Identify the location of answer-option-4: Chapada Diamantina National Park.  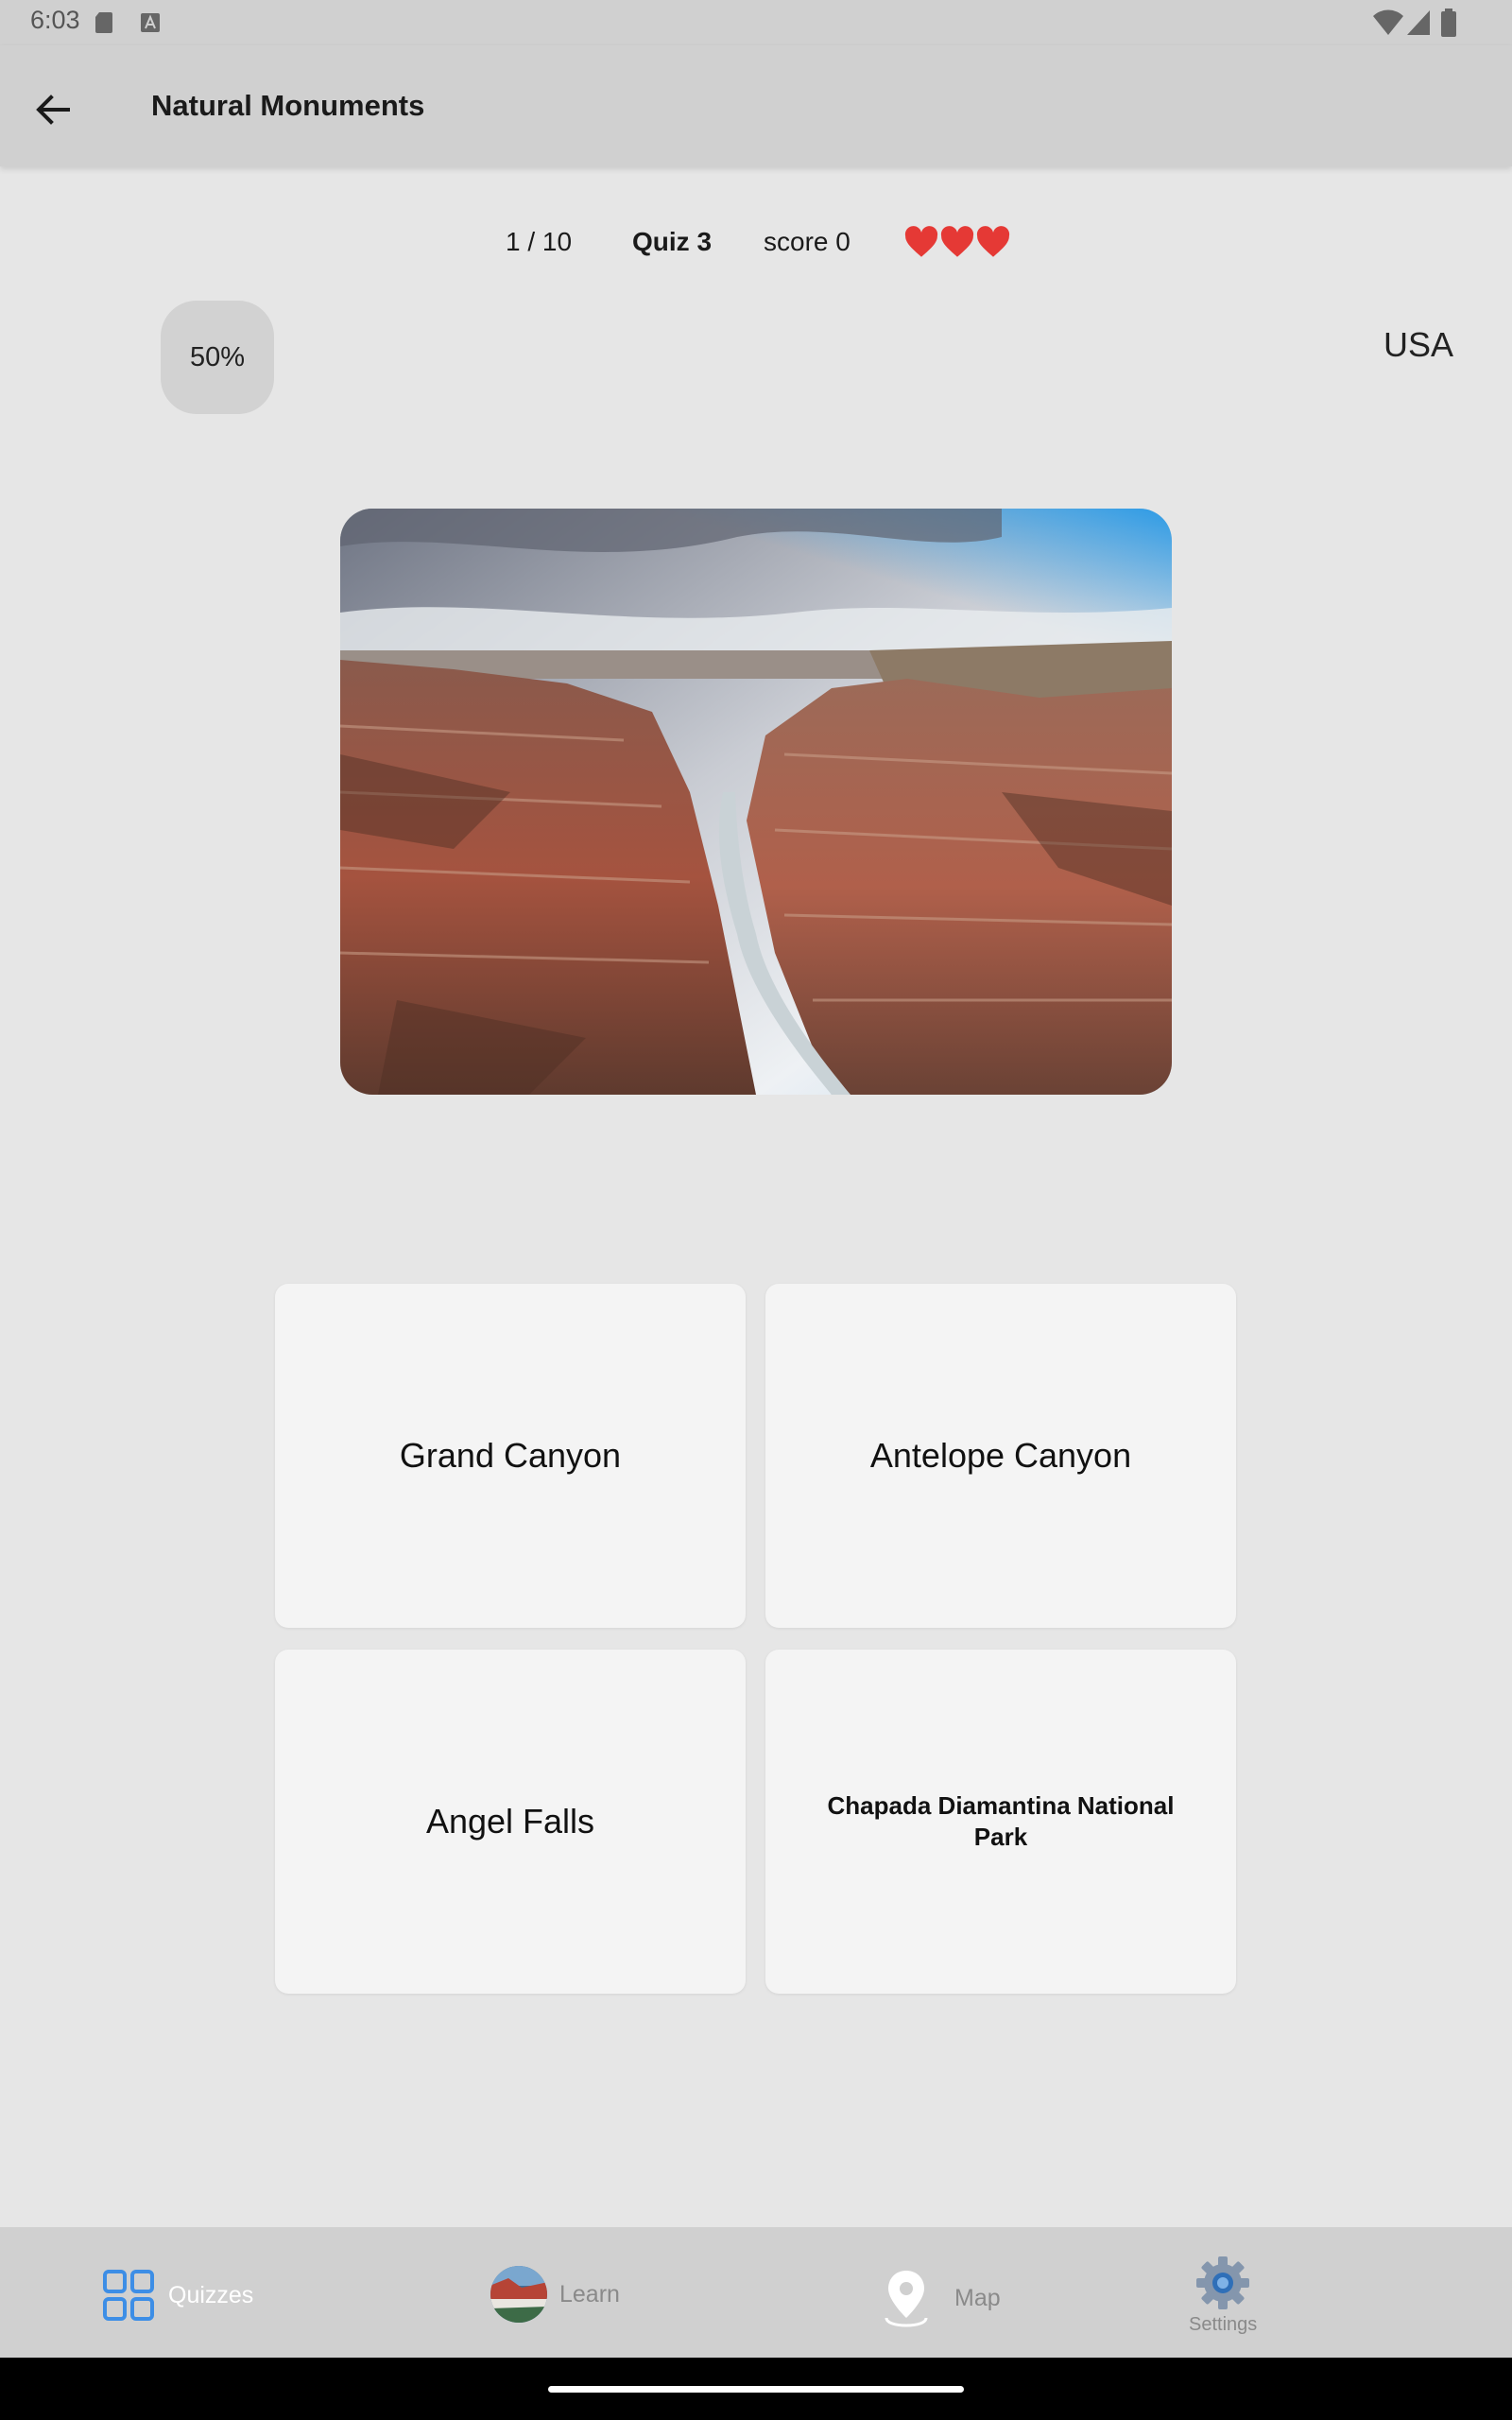
(1000, 1822).